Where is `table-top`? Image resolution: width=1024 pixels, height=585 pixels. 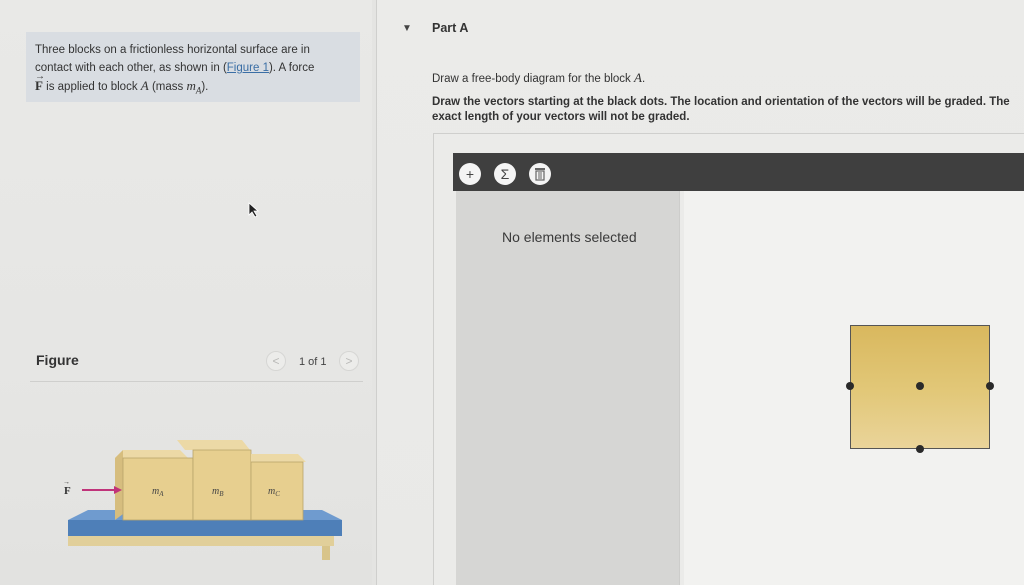
table-top is located at coordinates (205, 528).